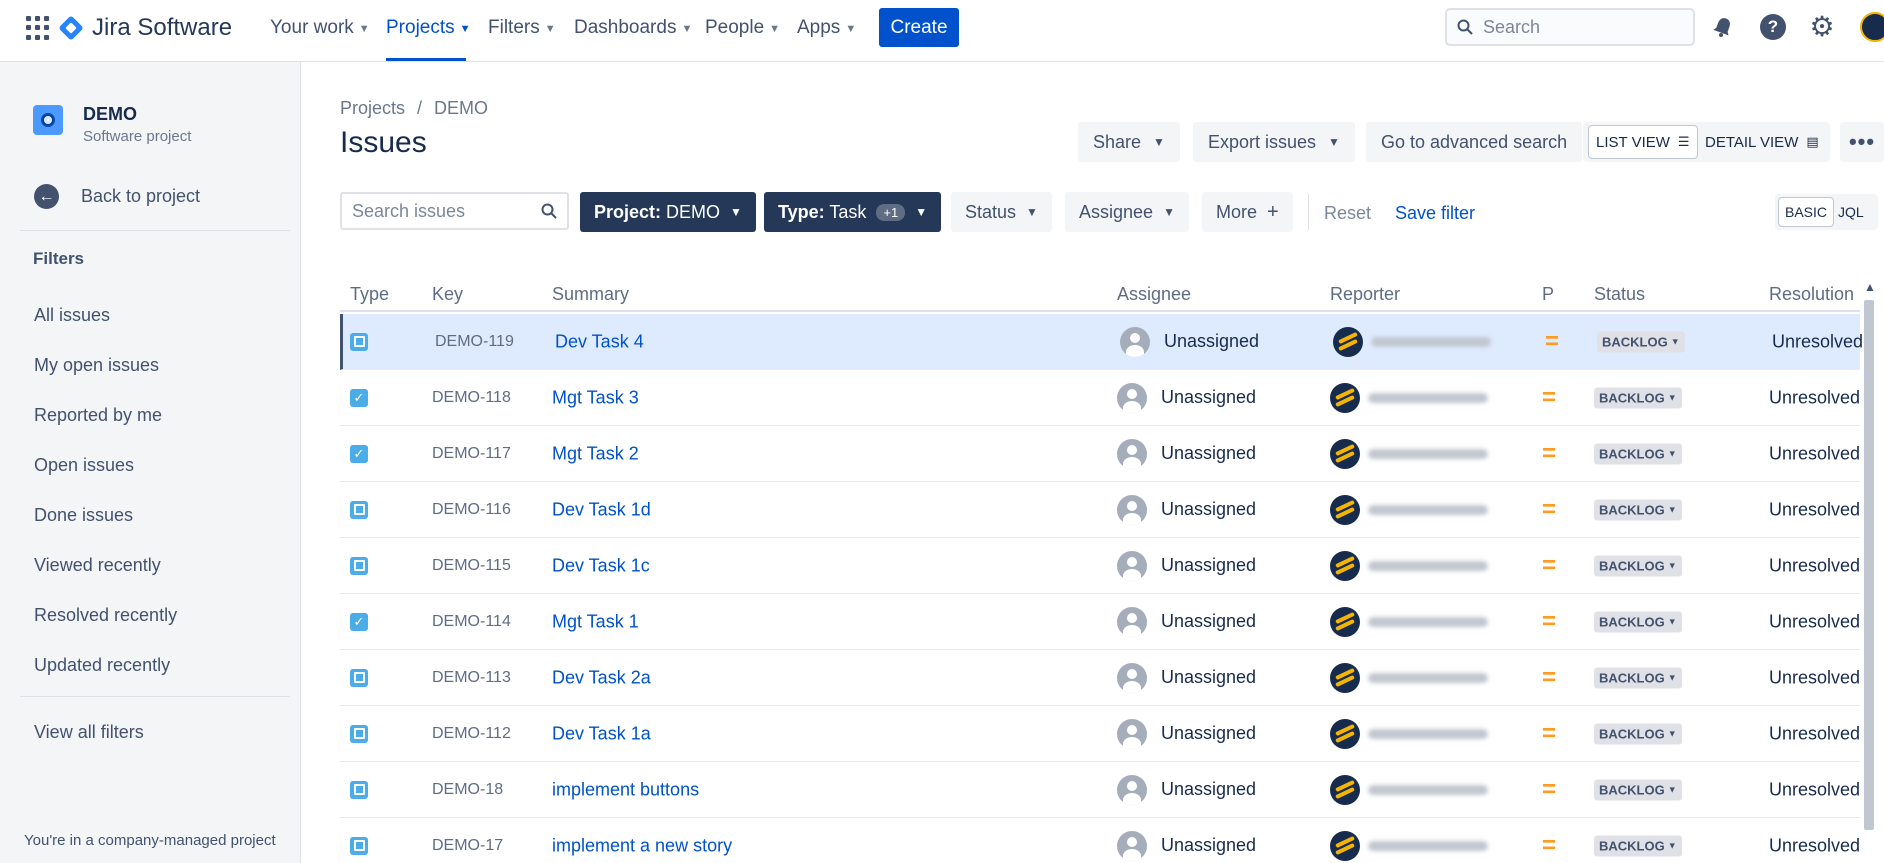 This screenshot has width=1884, height=863. I want to click on issue-key: DEMO-113, so click(471, 678).